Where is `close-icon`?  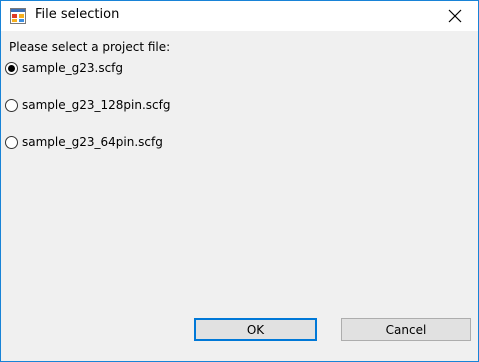
close-icon is located at coordinates (455, 16).